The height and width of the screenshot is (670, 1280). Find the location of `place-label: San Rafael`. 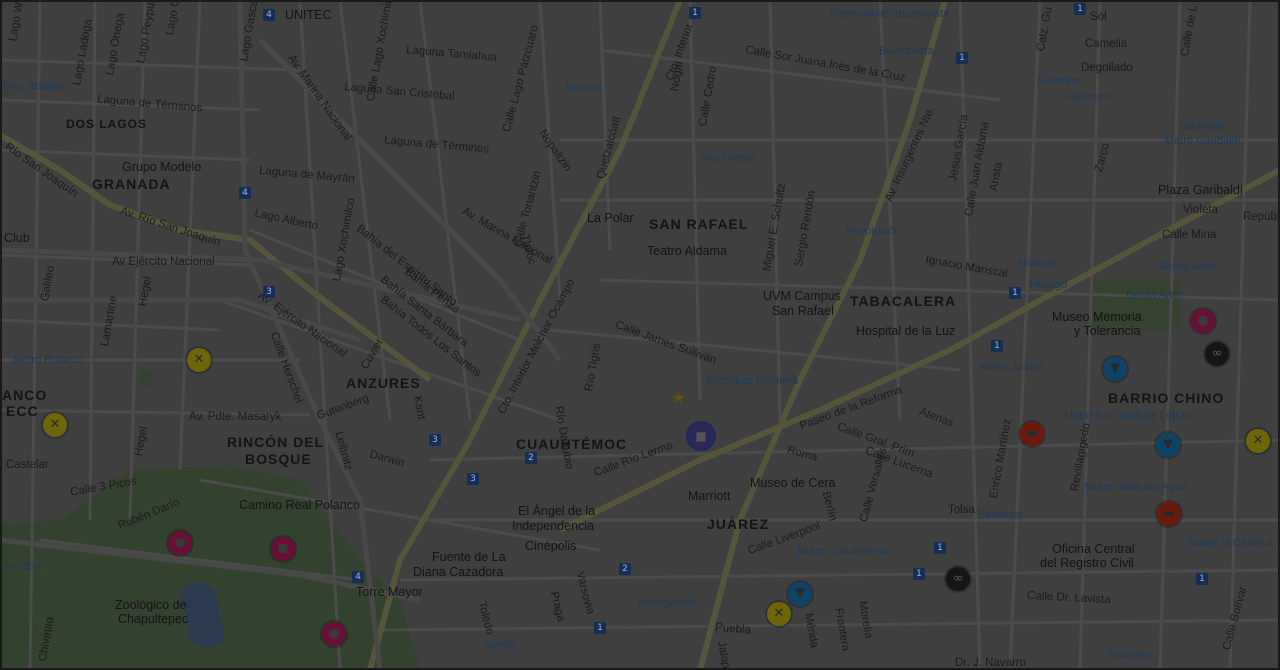

place-label: San Rafael is located at coordinates (803, 311).